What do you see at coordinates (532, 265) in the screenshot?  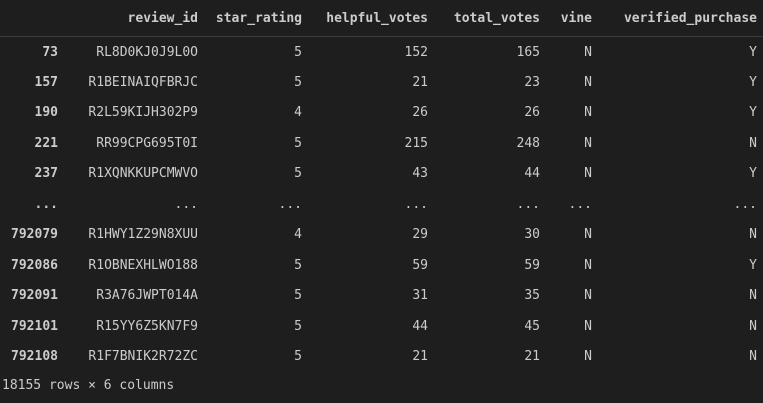 I see `cell-total-votes: 59` at bounding box center [532, 265].